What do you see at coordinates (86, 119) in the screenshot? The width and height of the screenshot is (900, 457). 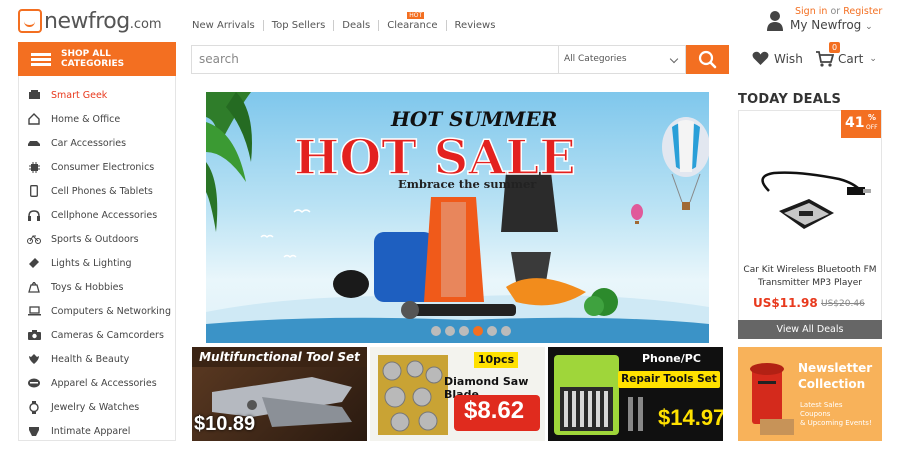 I see `sidebar-item-label: Home & Office` at bounding box center [86, 119].